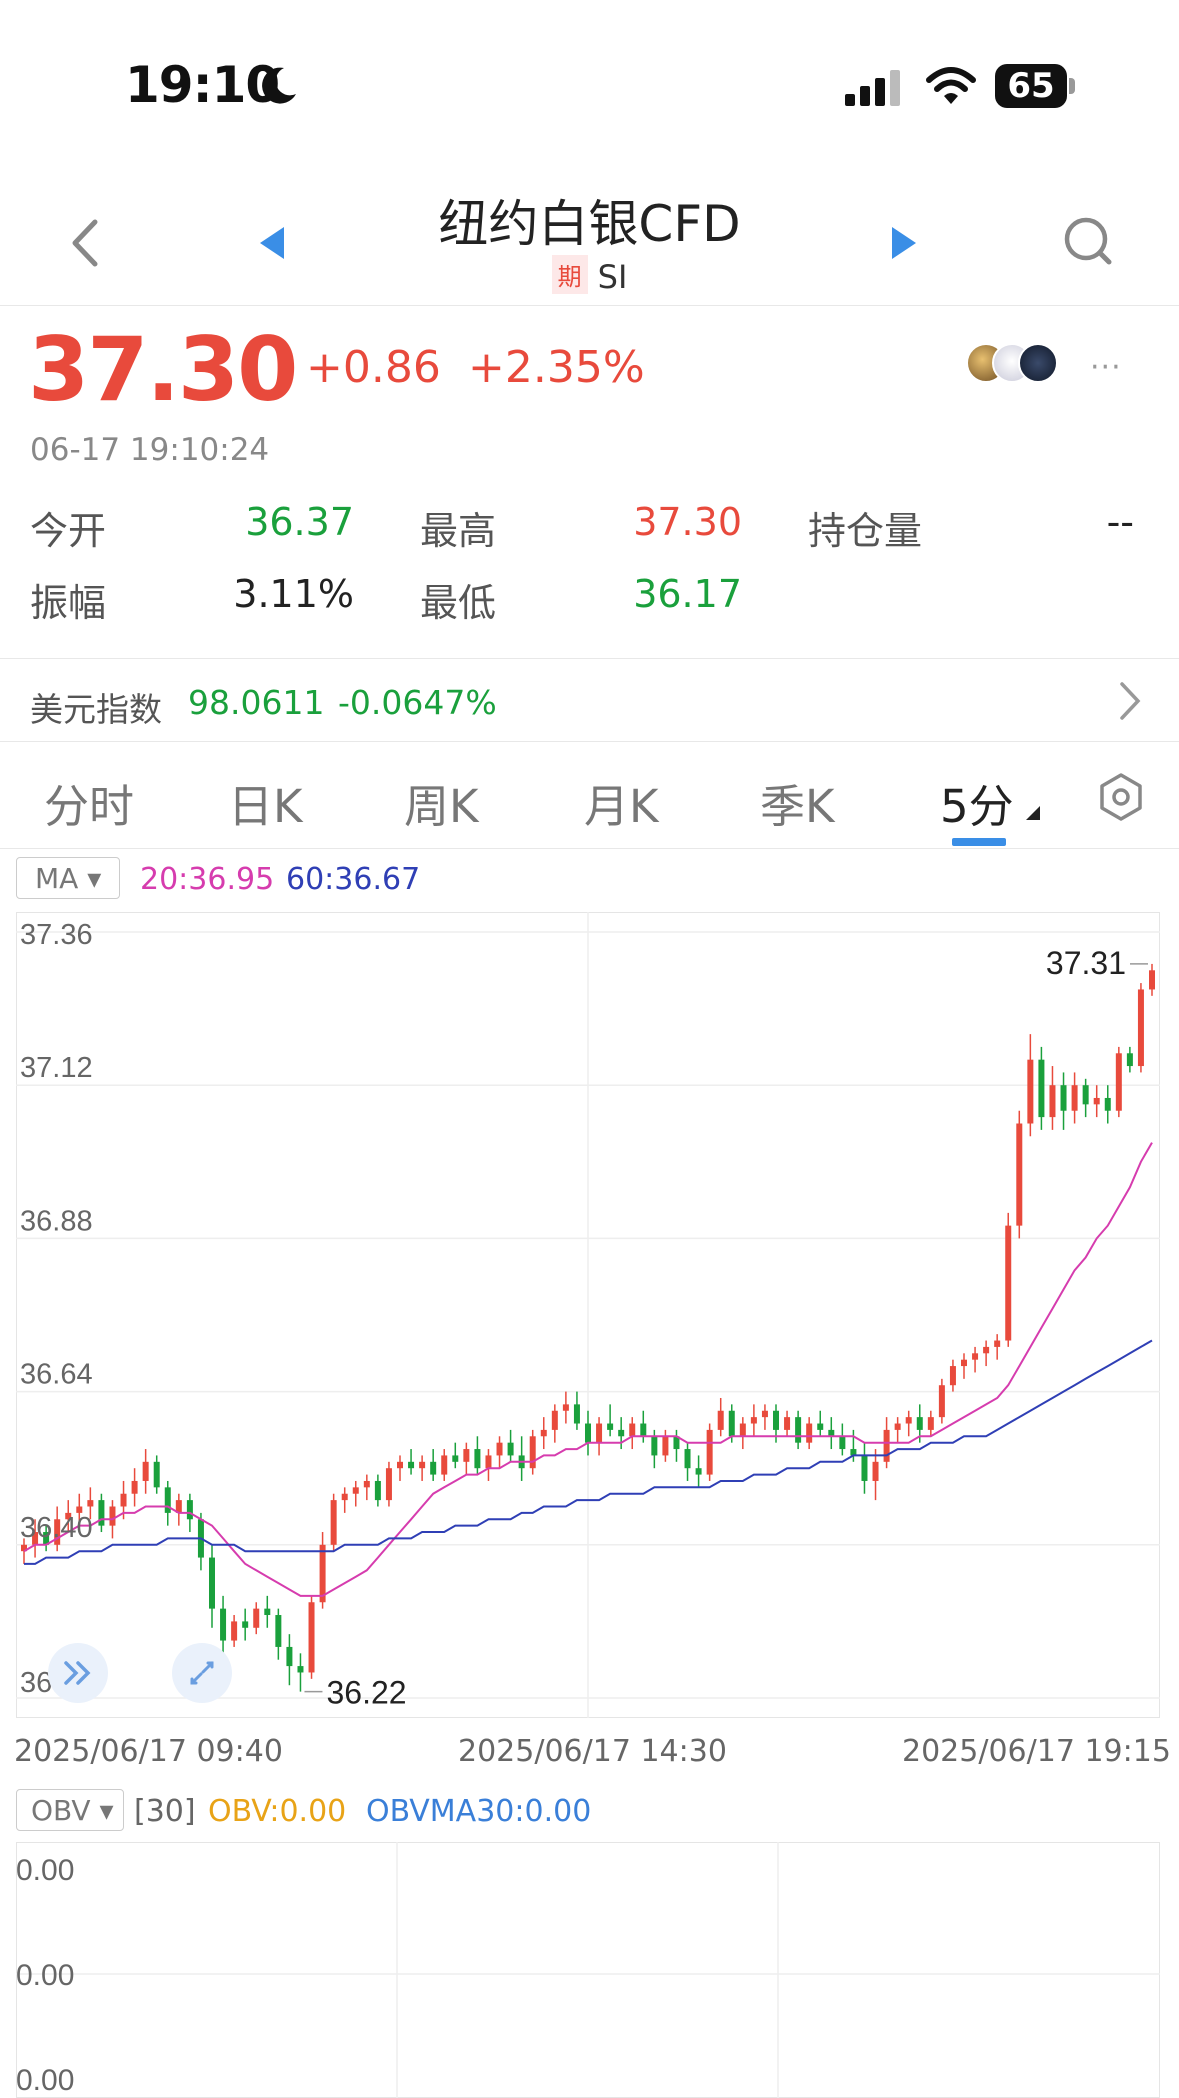  What do you see at coordinates (1088, 241) in the screenshot?
I see `search-icon` at bounding box center [1088, 241].